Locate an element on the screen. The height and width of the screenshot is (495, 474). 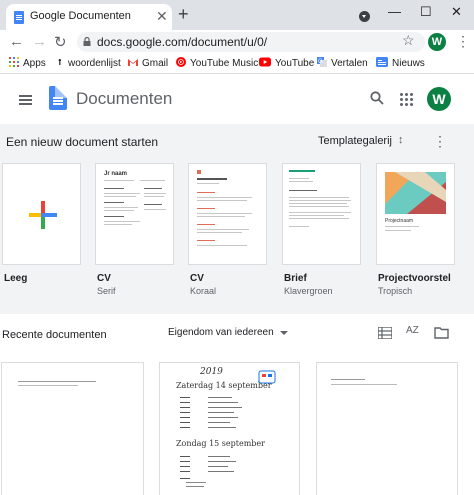
template-subtitle: Koraal is located at coordinates (203, 291).